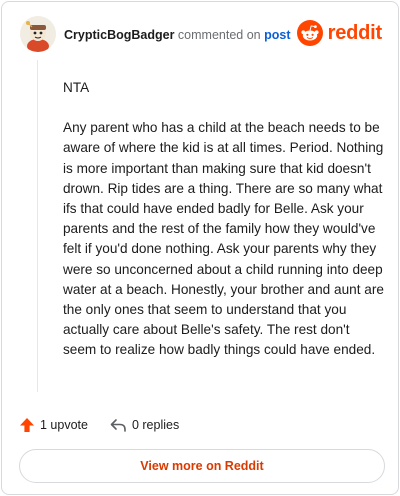 This screenshot has width=400, height=496. Describe the element at coordinates (27, 425) in the screenshot. I see `upvote-arrow-icon` at that location.